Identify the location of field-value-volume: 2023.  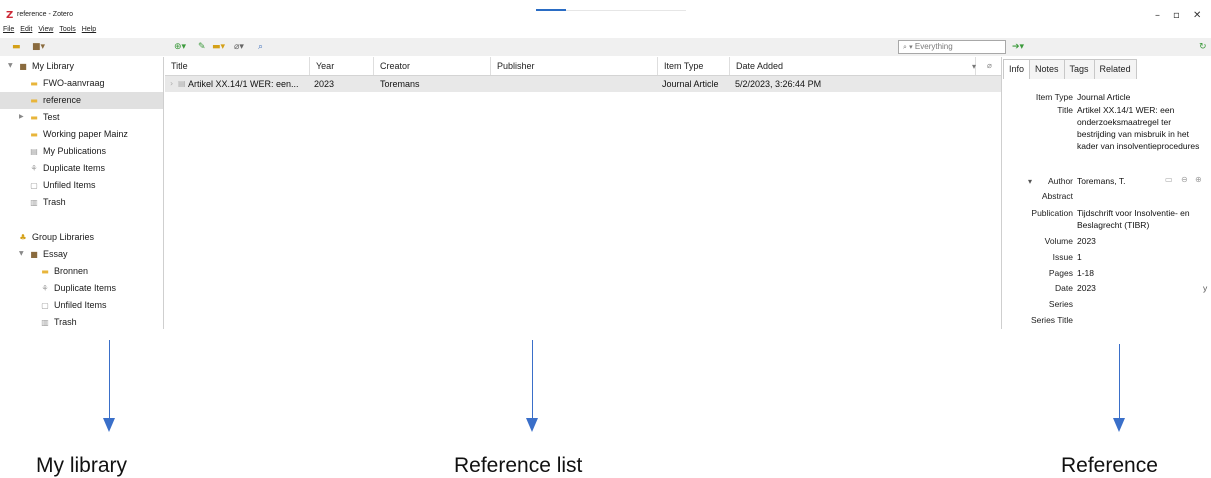
(1143, 241).